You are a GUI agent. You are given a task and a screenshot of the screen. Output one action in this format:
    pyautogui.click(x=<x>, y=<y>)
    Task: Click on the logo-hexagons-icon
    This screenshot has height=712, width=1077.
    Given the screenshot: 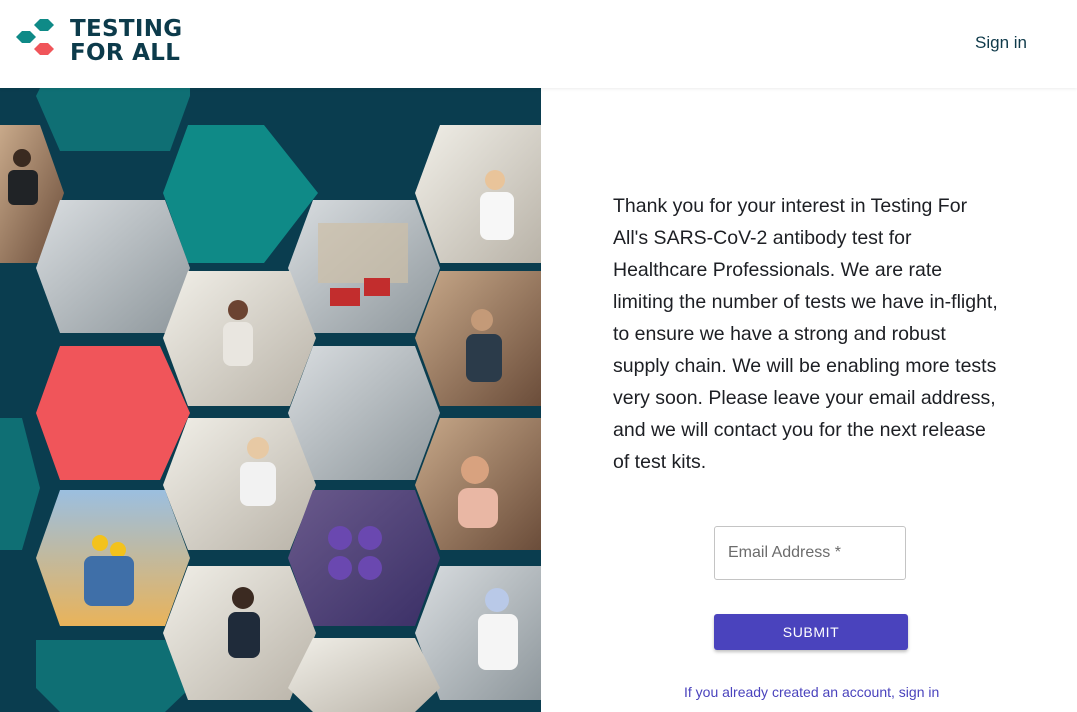 What is the action you would take?
    pyautogui.click(x=35, y=37)
    